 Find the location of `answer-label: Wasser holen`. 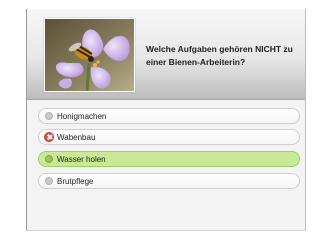

answer-label: Wasser holen is located at coordinates (81, 159).